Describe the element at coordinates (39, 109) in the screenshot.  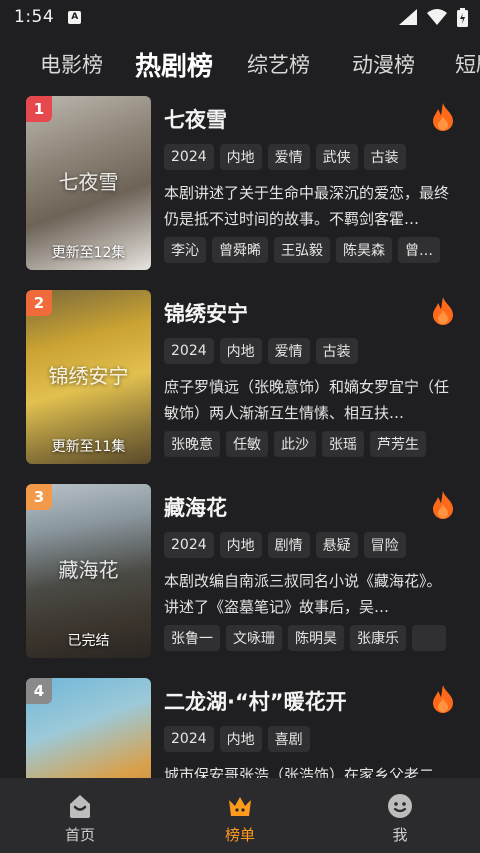
I see `rank-badge: 1` at that location.